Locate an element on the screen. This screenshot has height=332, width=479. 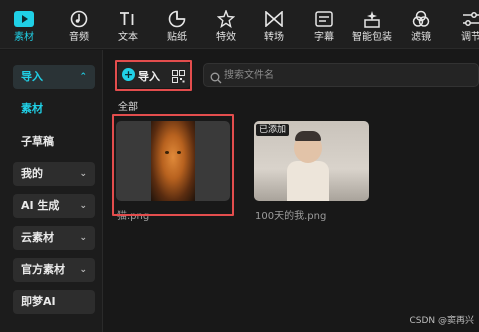
tool-label: 贴纸 is located at coordinates (177, 37).